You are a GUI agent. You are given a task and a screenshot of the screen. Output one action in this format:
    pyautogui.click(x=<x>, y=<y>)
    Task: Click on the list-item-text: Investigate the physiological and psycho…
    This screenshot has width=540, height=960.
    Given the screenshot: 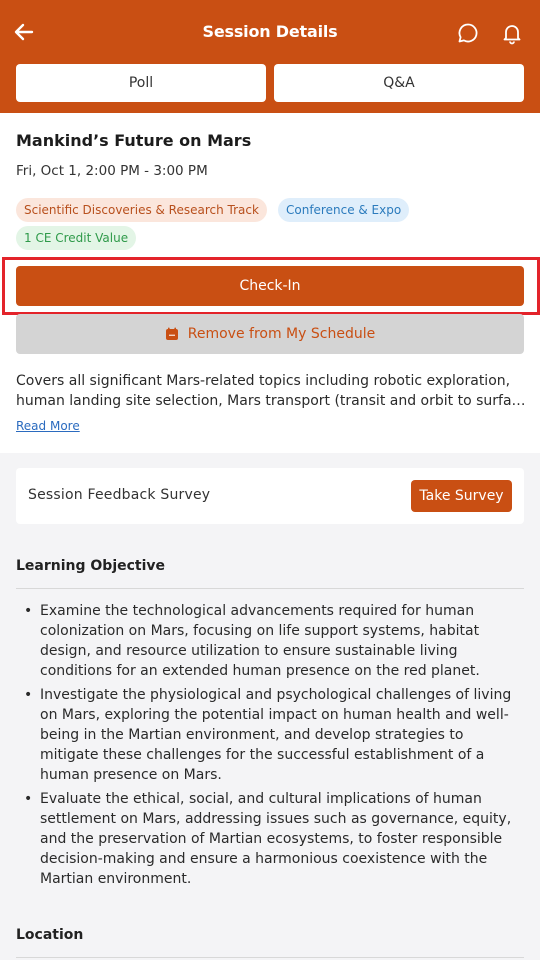 What is the action you would take?
    pyautogui.click(x=276, y=735)
    